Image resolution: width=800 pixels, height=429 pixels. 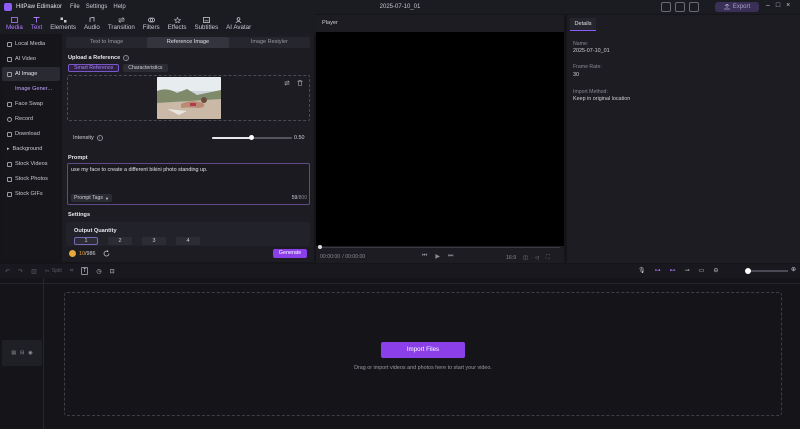 I want to click on tab-media: Media, so click(x=14, y=24).